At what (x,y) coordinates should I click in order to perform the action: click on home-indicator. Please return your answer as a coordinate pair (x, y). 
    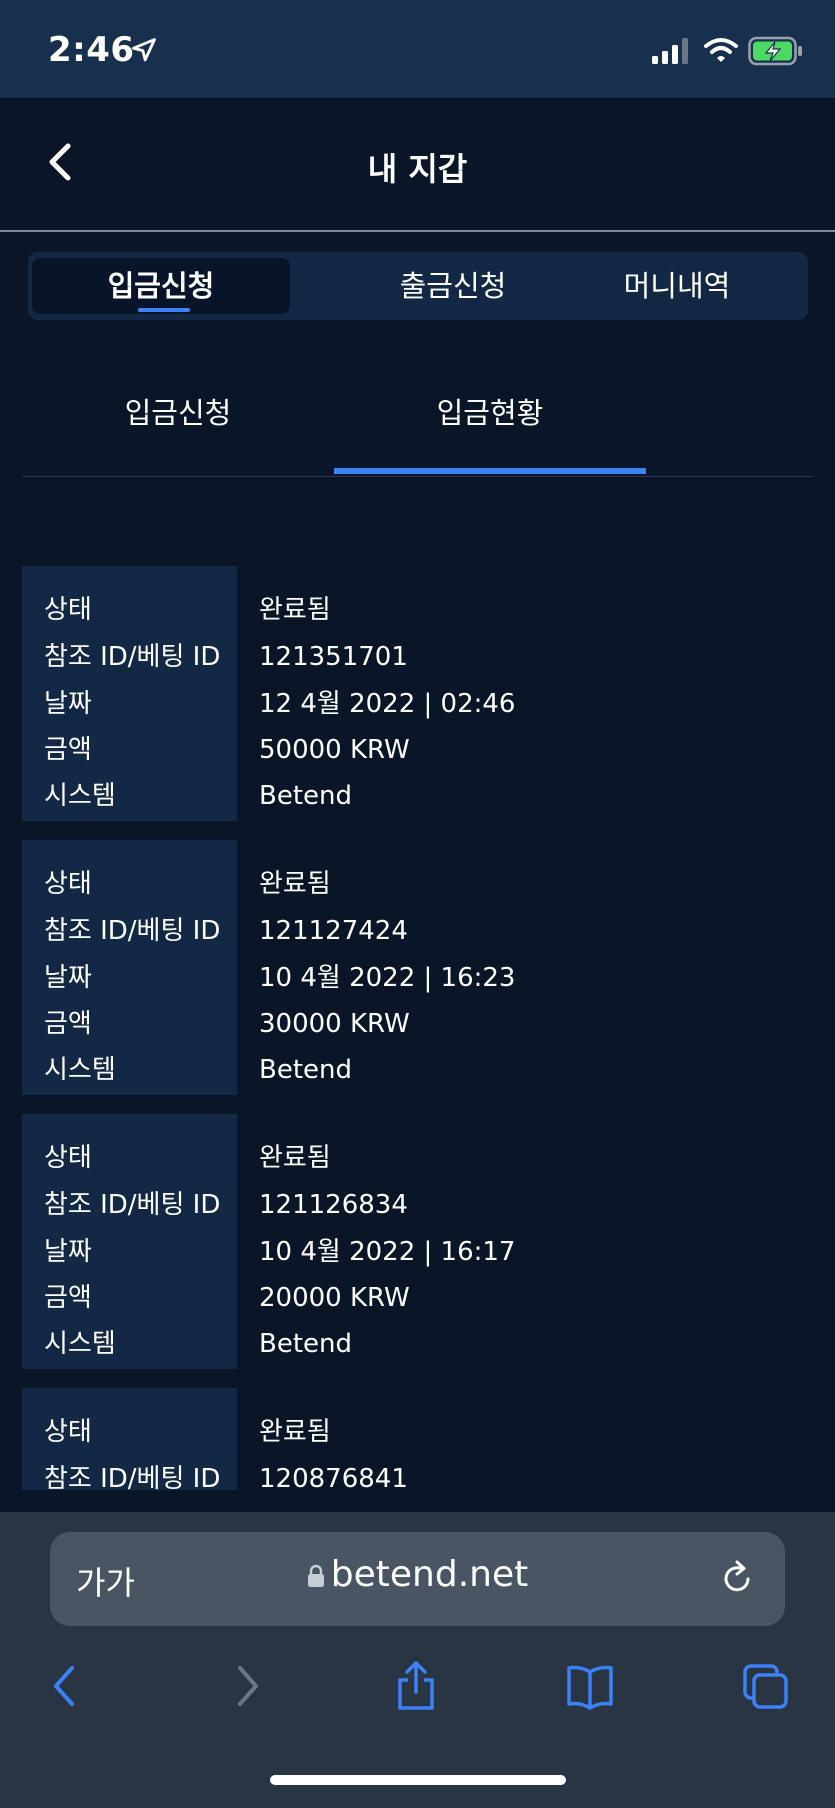
    Looking at the image, I should click on (418, 1780).